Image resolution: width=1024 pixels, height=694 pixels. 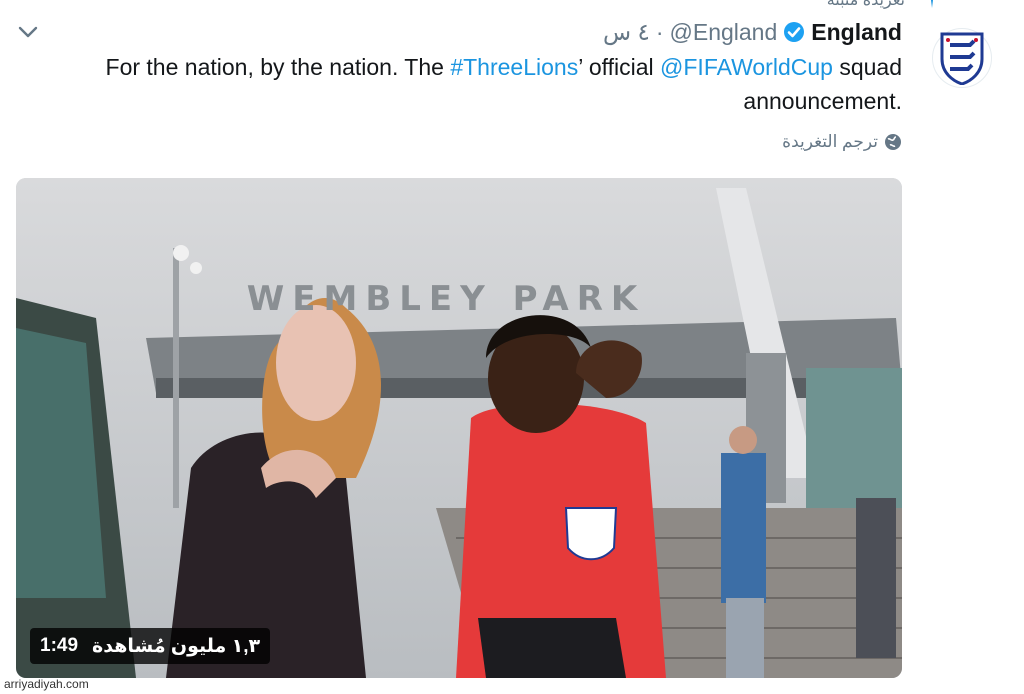 What do you see at coordinates (619, 67) in the screenshot?
I see `tweet-text-part: ’ official` at bounding box center [619, 67].